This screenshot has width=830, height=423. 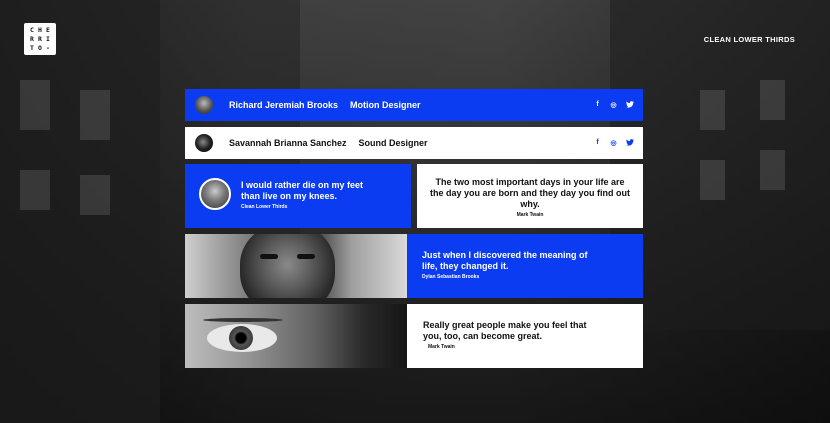 I want to click on person-name: Richard Jeremiah Brooks, so click(x=284, y=105).